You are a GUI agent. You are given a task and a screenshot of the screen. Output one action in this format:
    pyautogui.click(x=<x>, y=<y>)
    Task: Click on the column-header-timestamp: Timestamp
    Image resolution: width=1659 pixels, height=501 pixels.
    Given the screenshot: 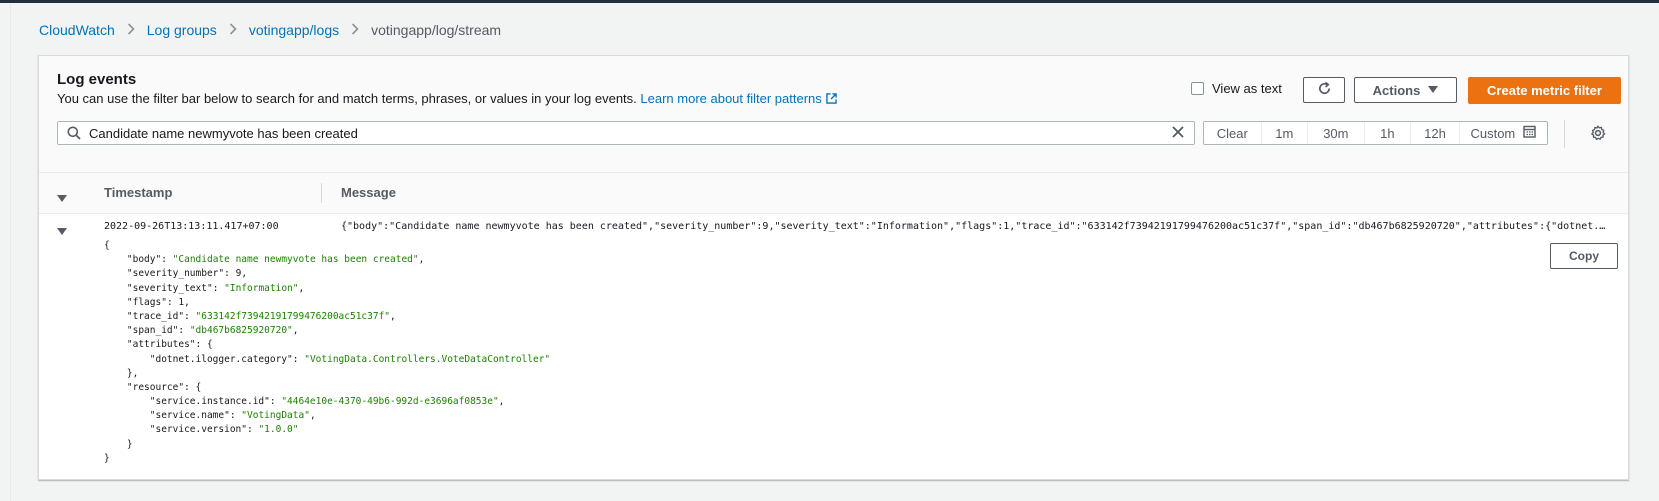 What is the action you would take?
    pyautogui.click(x=138, y=192)
    